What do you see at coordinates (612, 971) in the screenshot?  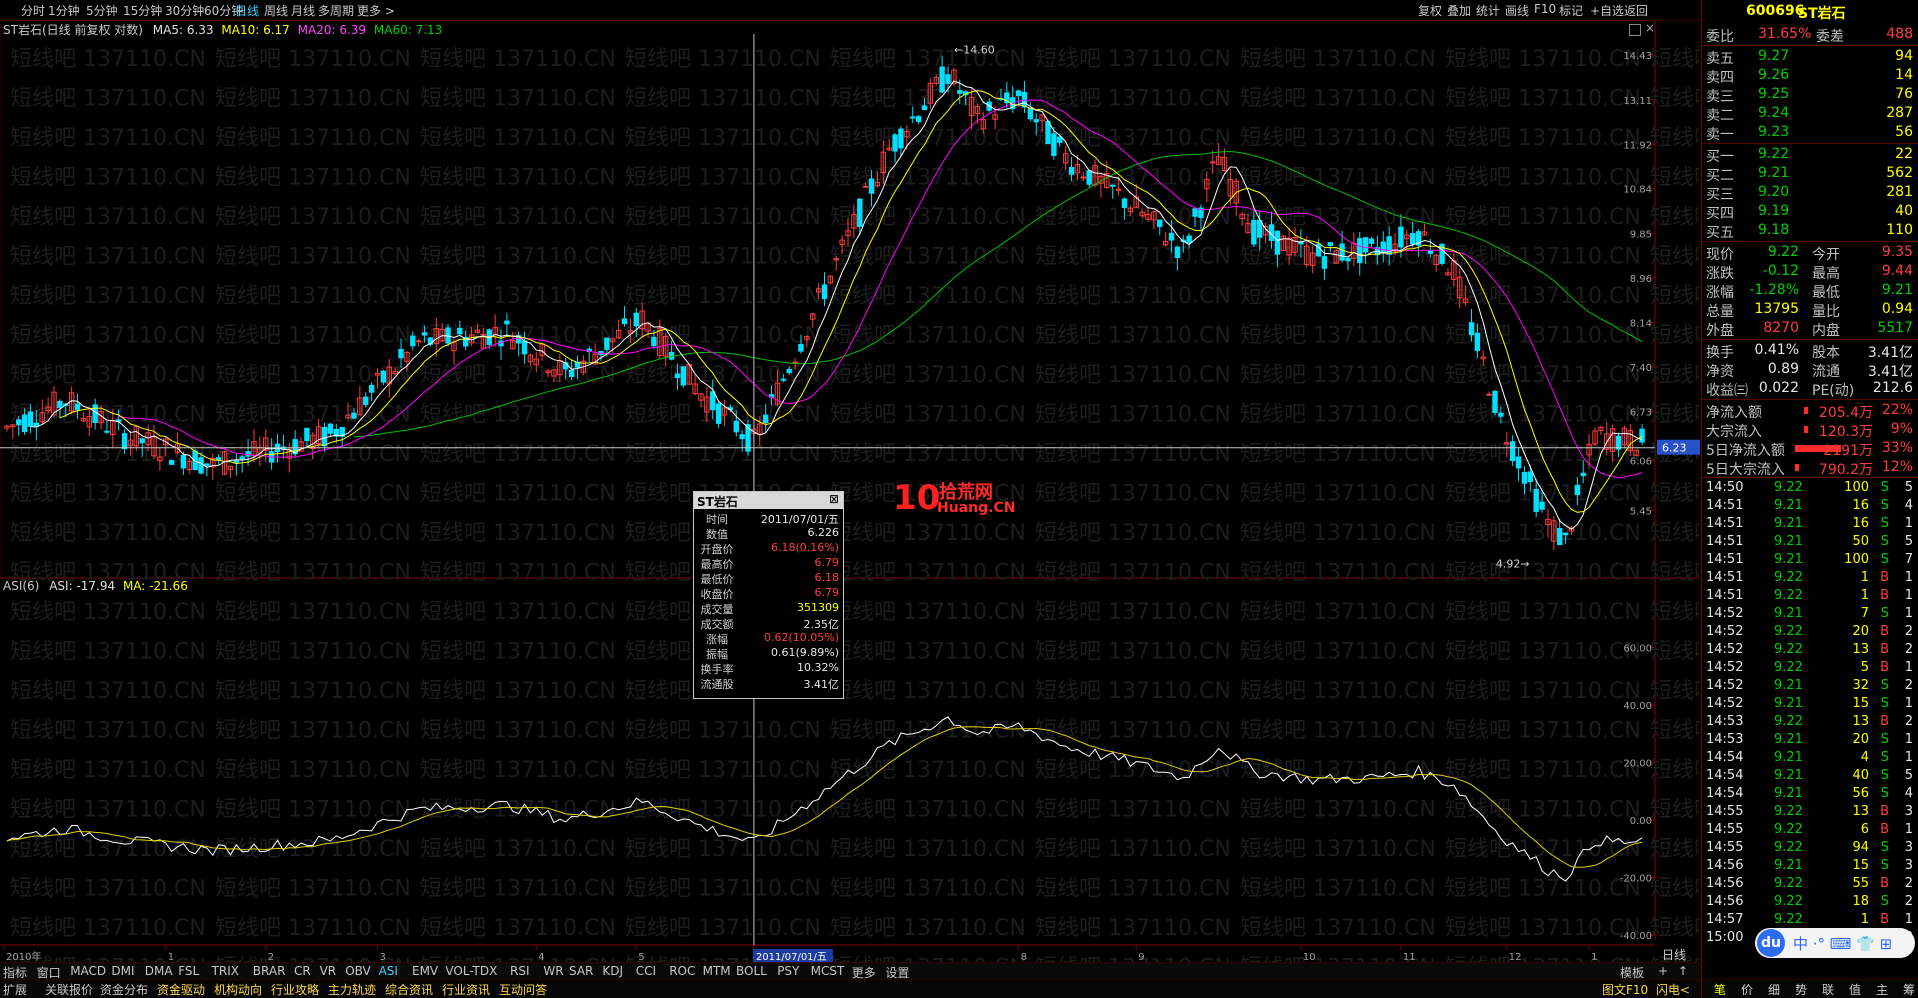 I see `indicator-tab-kdj: KDJ` at bounding box center [612, 971].